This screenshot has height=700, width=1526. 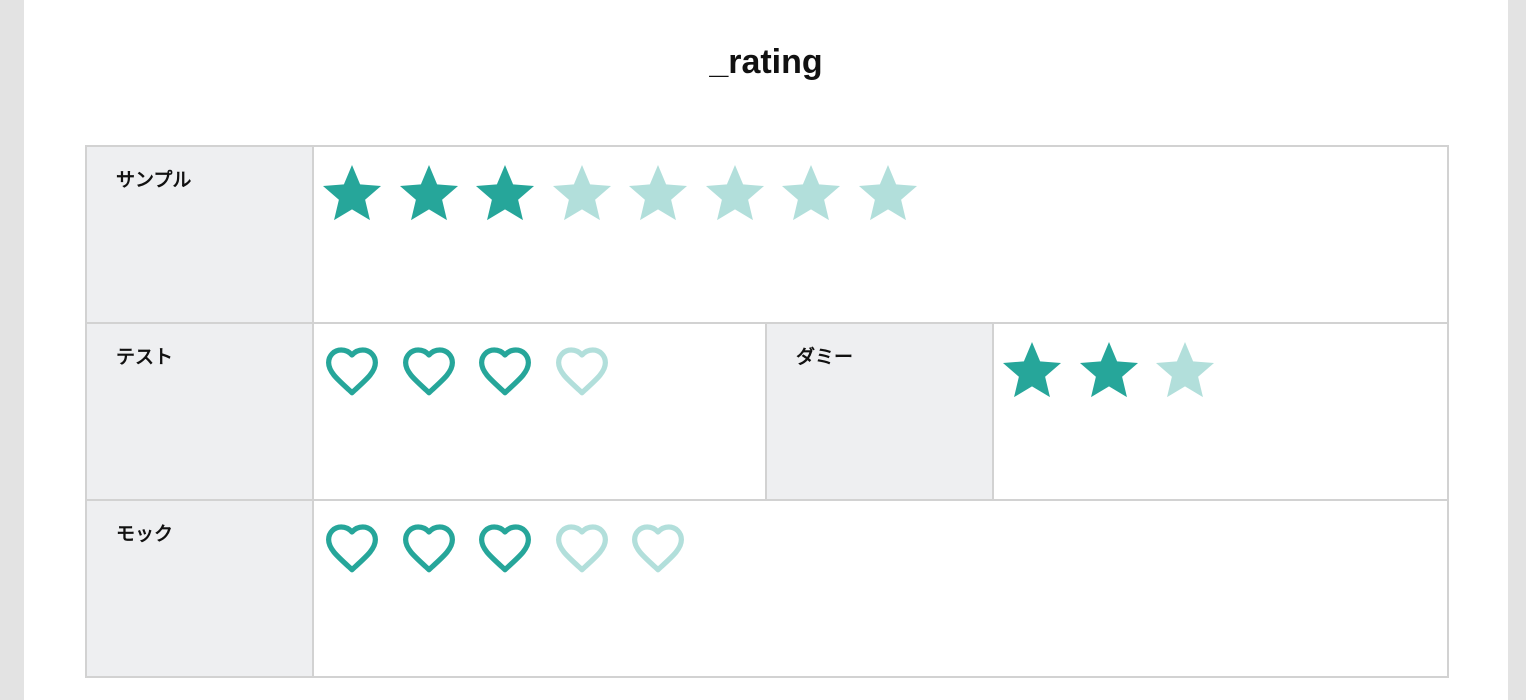 I want to click on rating-label: モック, so click(x=199, y=588).